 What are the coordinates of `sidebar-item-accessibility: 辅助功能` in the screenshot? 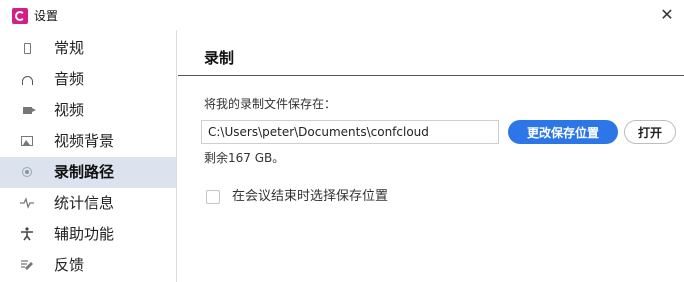 It's located at (88, 234).